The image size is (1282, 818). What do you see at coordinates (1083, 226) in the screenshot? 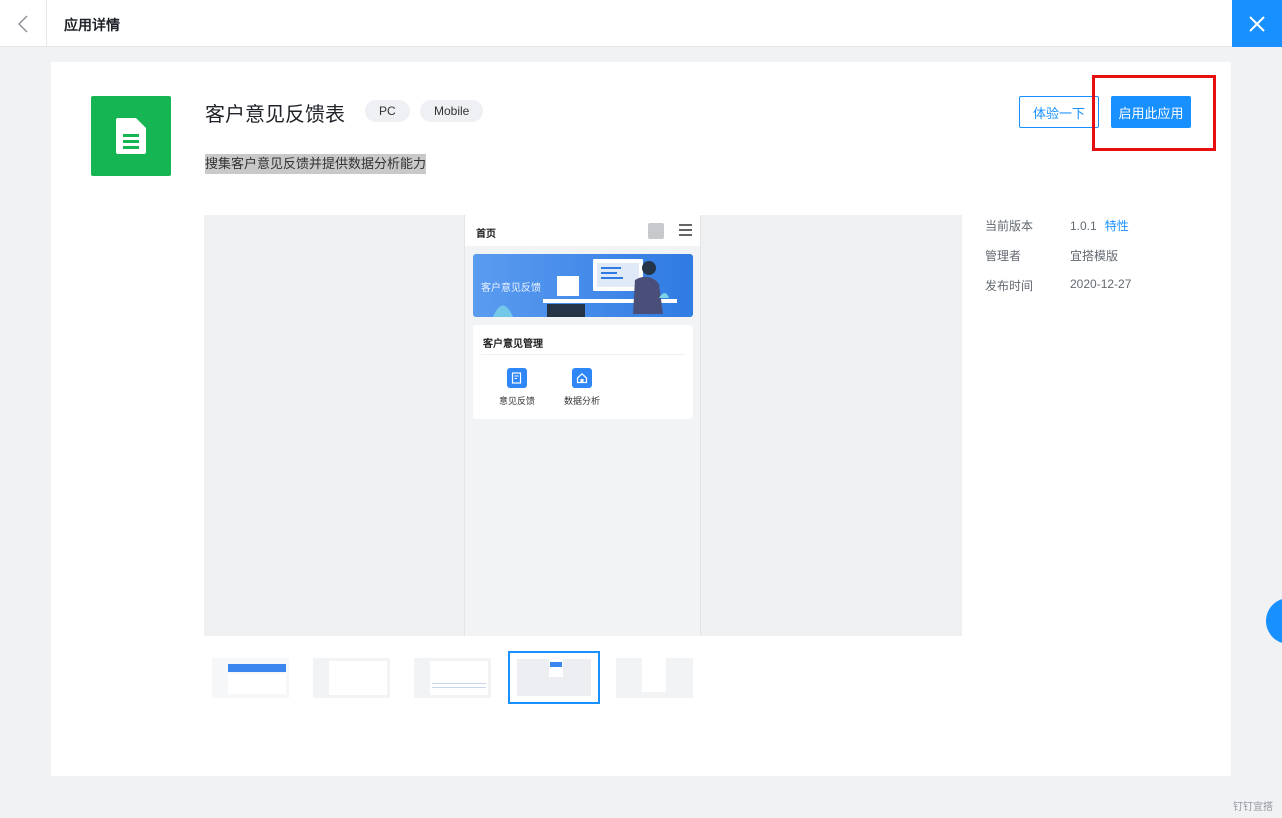
I see `version-value: 1.0.1` at bounding box center [1083, 226].